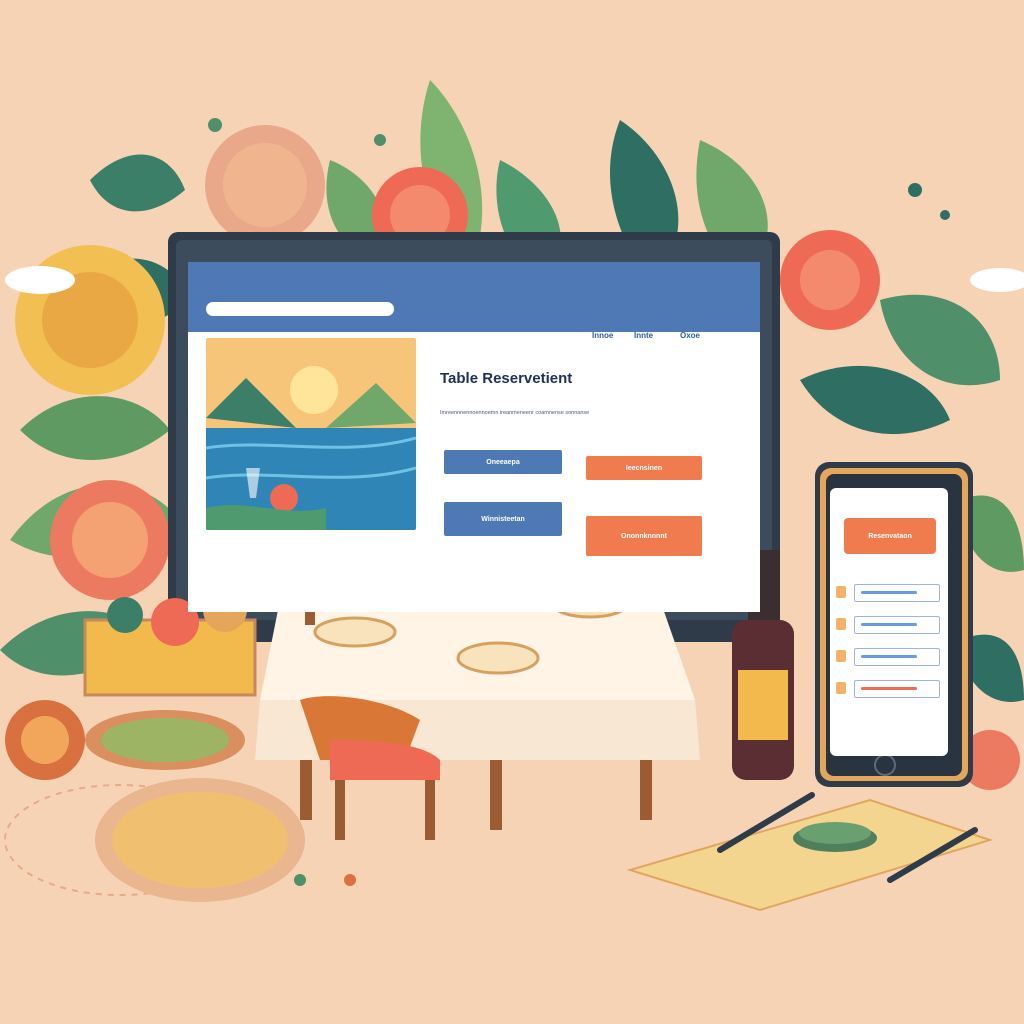 This screenshot has width=1024, height=1024. Describe the element at coordinates (602, 337) in the screenshot. I see `nav-link-1: Innoe` at that location.